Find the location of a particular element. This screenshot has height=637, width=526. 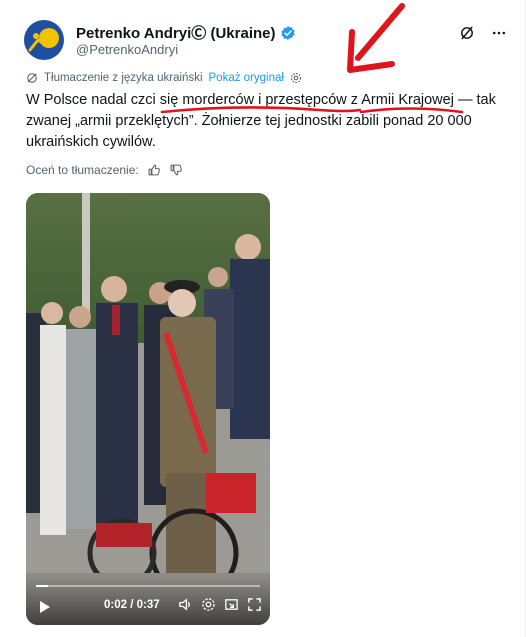

thumbs-down-icon is located at coordinates (176, 170).